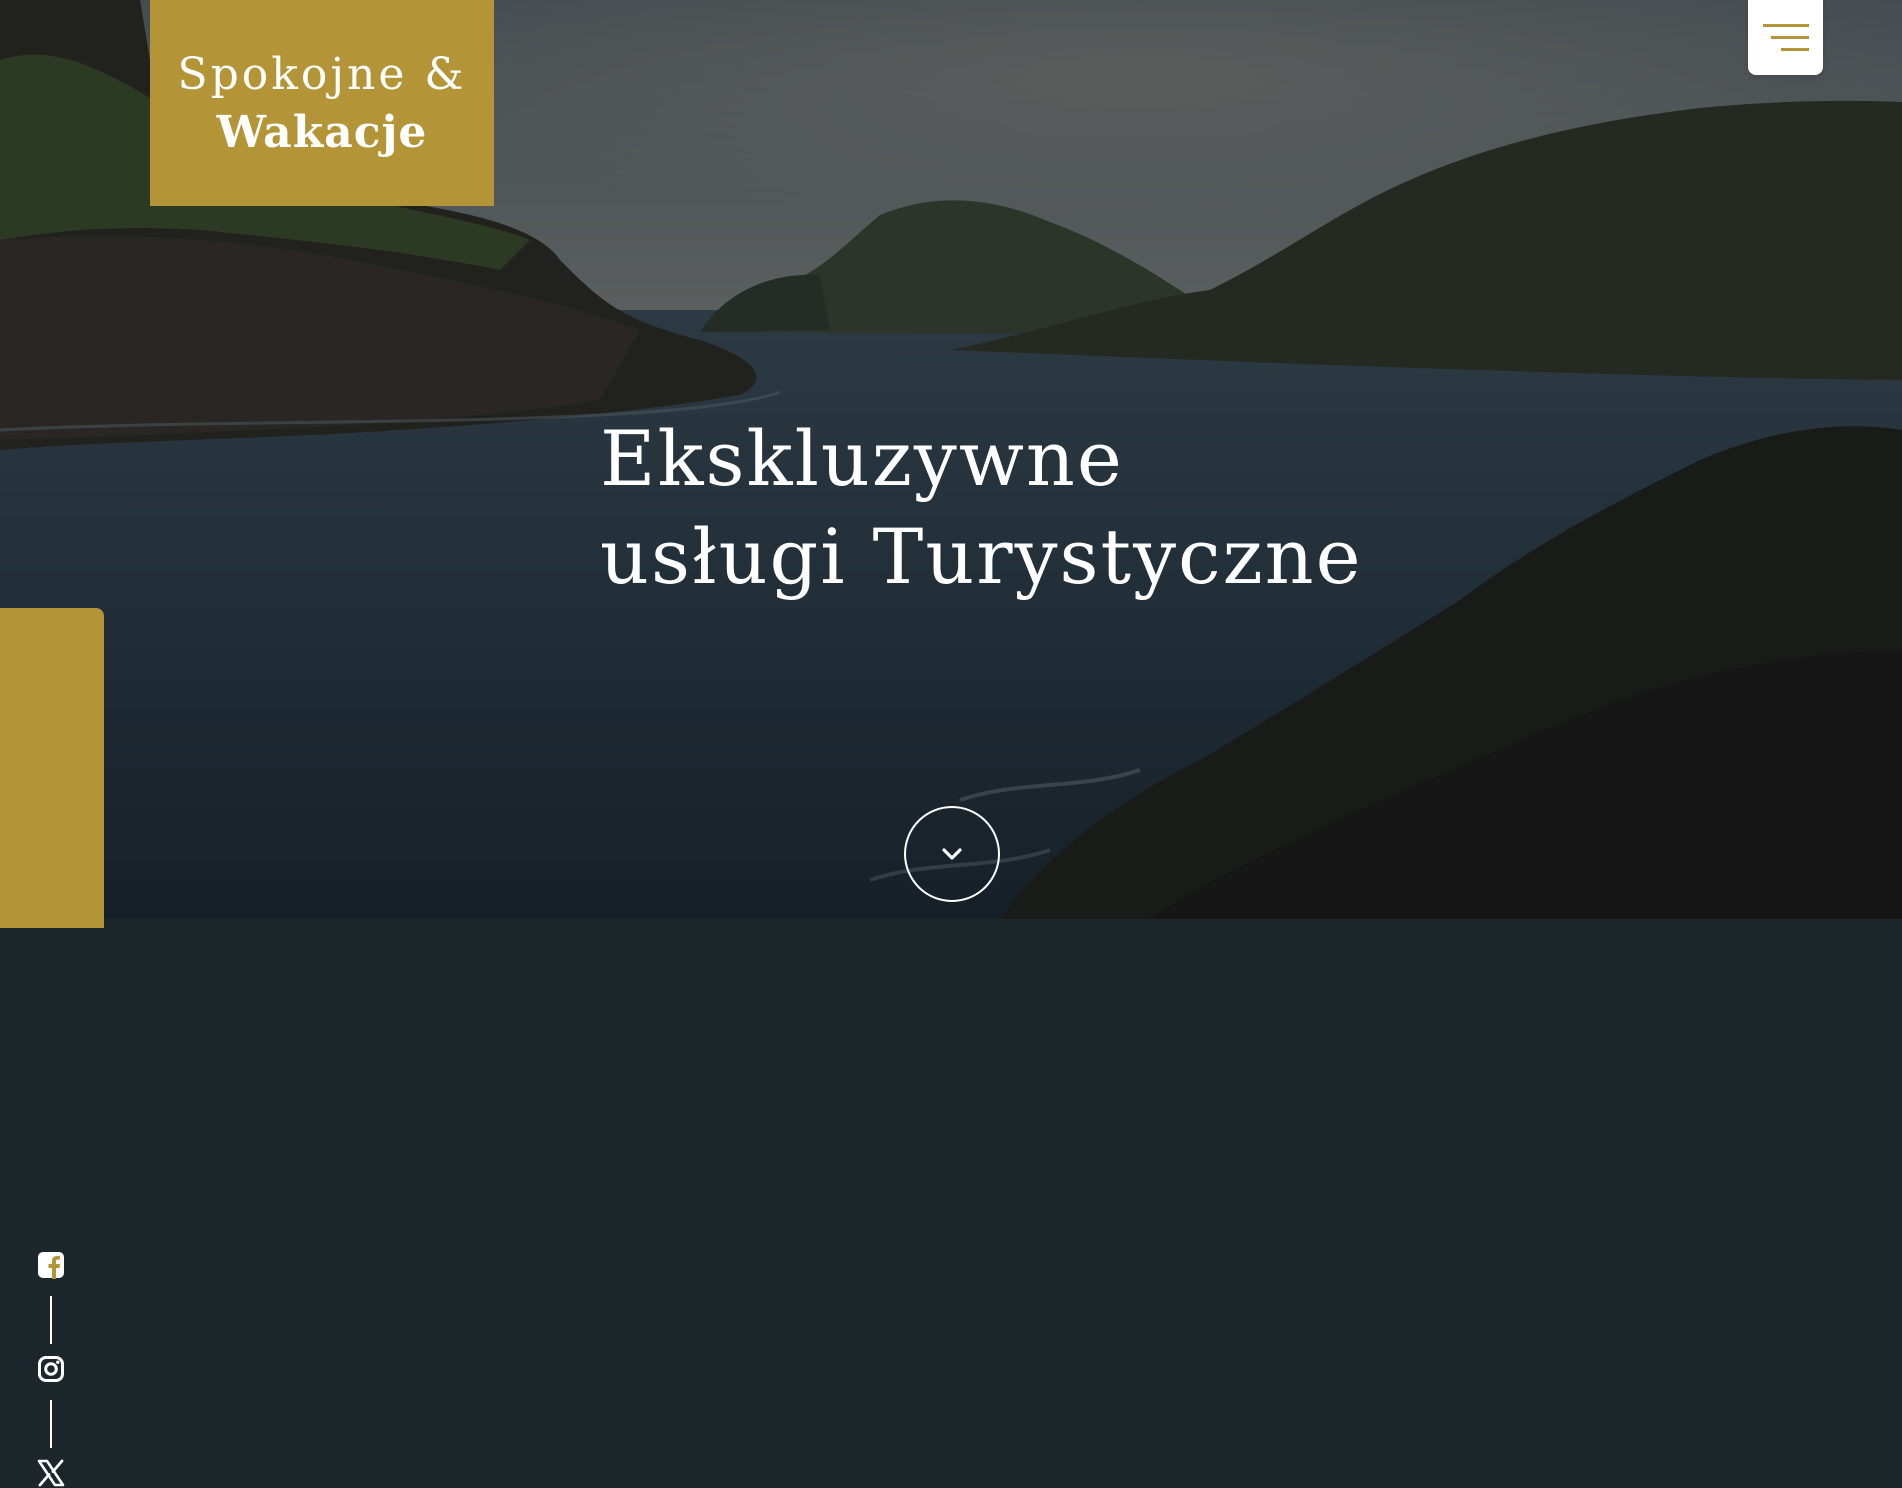 The width and height of the screenshot is (1902, 1488). I want to click on social-links-panel, so click(52, 1047).